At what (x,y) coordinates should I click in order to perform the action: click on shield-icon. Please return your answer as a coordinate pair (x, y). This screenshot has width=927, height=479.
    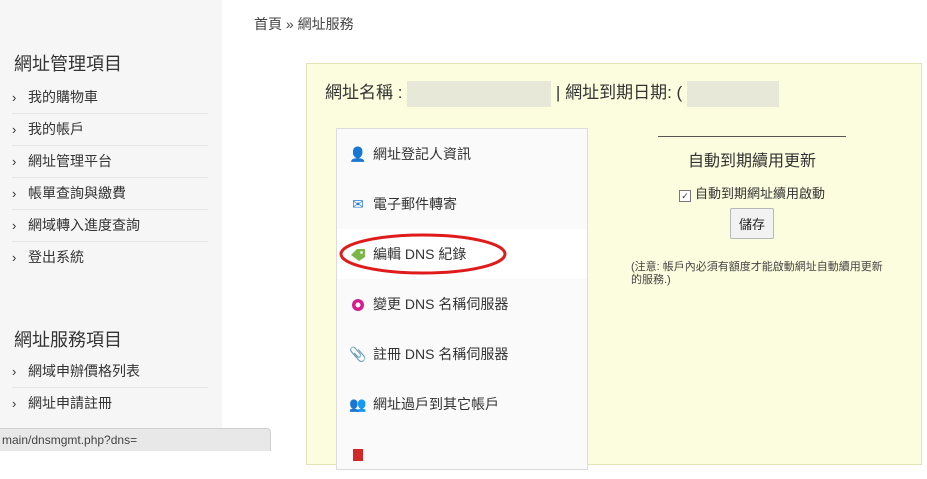
    Looking at the image, I should click on (358, 304).